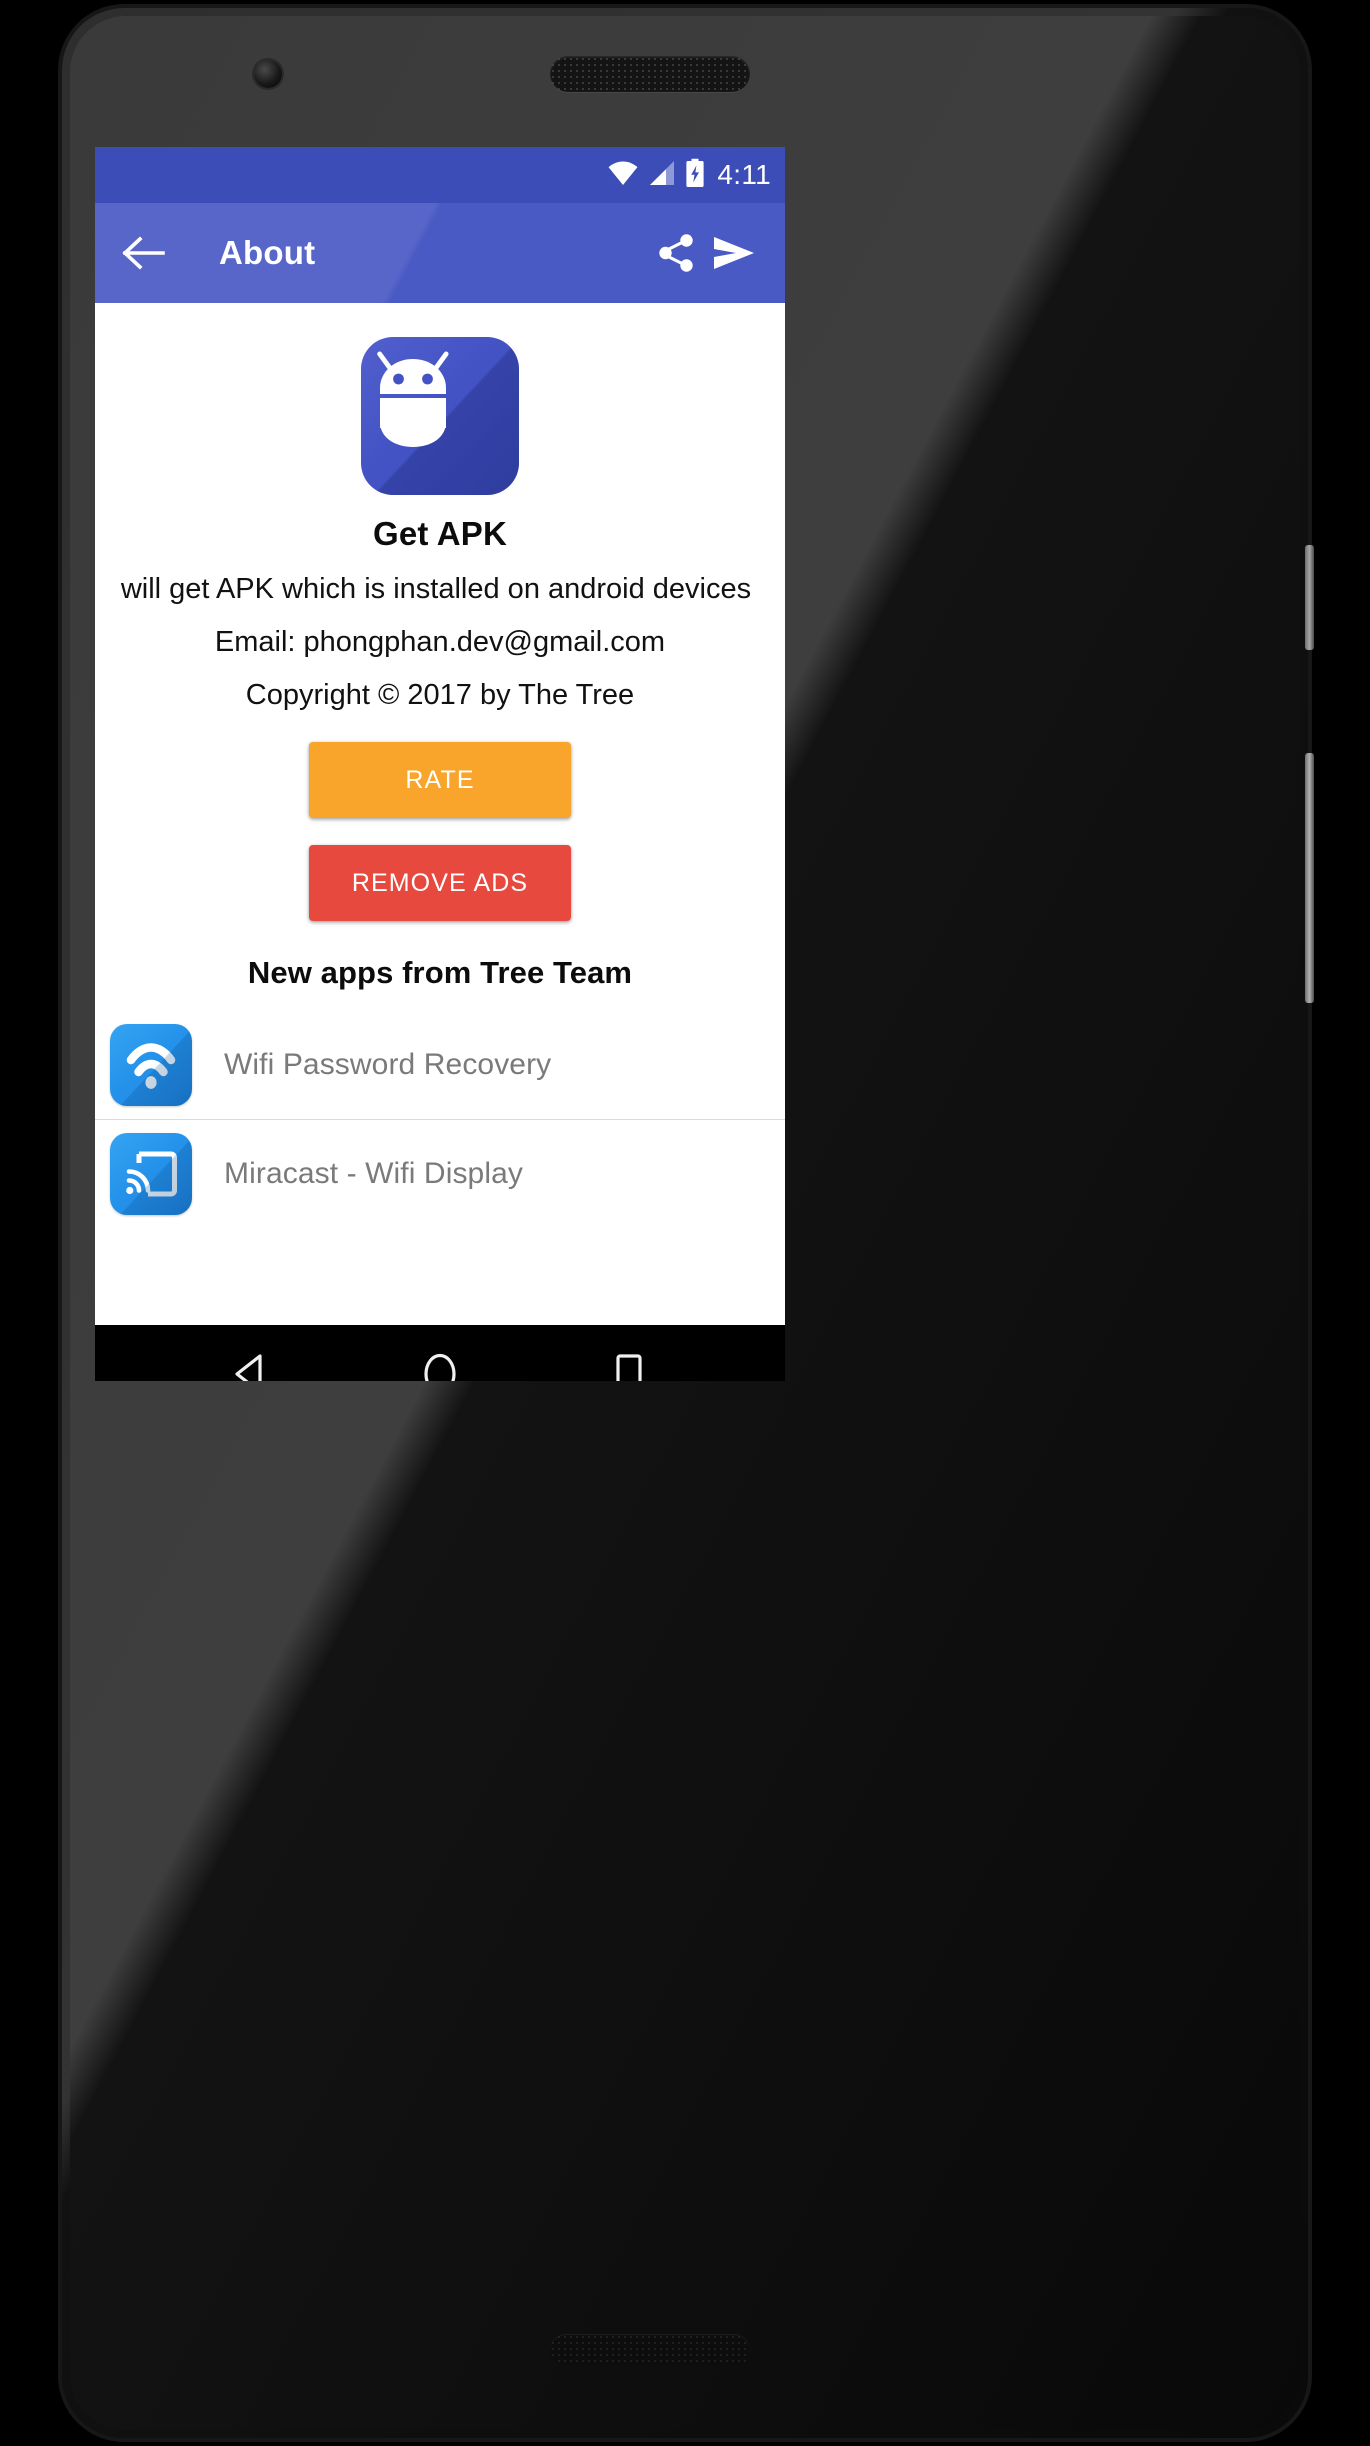  I want to click on wifi-signal-icon, so click(151, 1065).